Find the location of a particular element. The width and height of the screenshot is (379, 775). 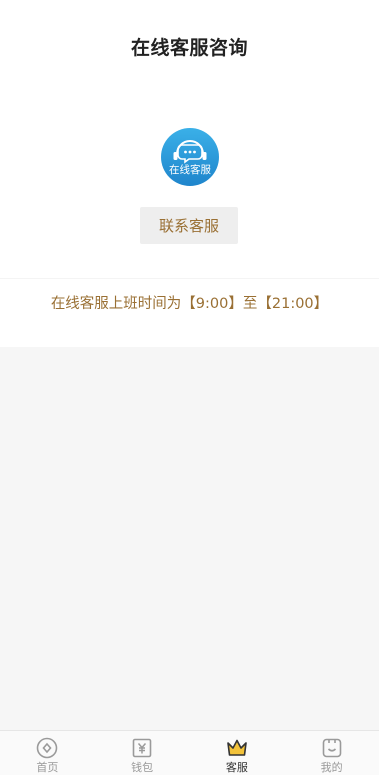

wallet-icon is located at coordinates (142, 748).